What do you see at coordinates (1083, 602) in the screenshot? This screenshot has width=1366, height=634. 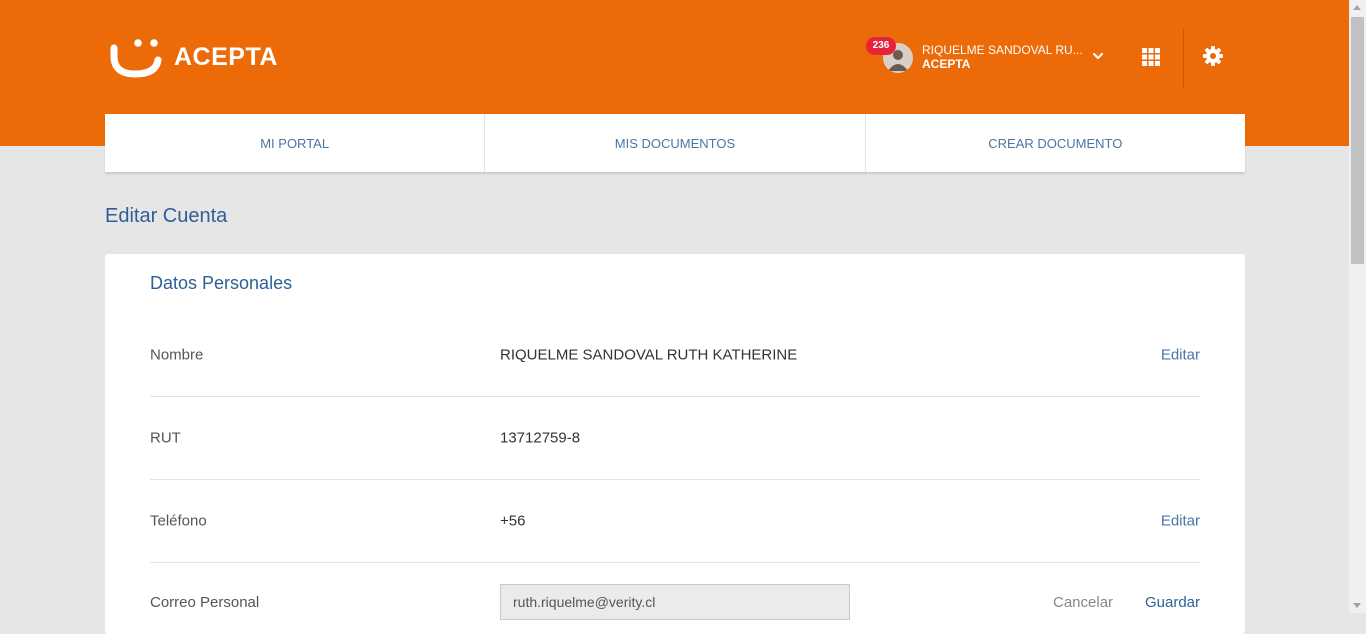 I see `cancel-button: Cancelar` at bounding box center [1083, 602].